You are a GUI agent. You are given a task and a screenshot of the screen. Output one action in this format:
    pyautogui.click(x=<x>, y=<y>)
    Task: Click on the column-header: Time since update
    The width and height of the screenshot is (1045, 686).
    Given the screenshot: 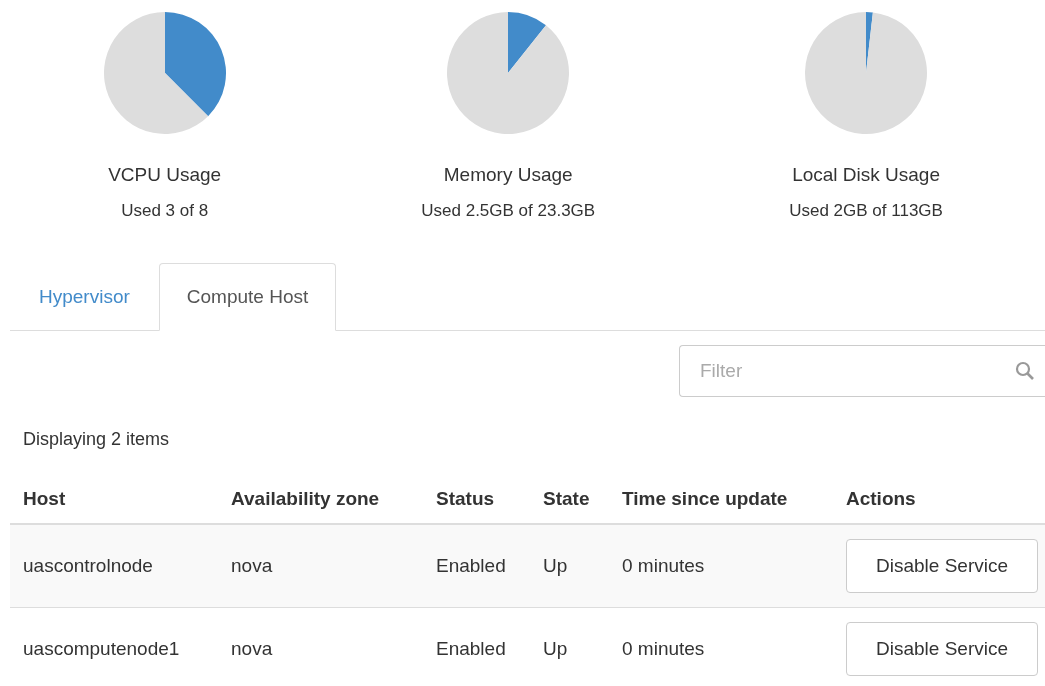 What is the action you would take?
    pyautogui.click(x=705, y=498)
    